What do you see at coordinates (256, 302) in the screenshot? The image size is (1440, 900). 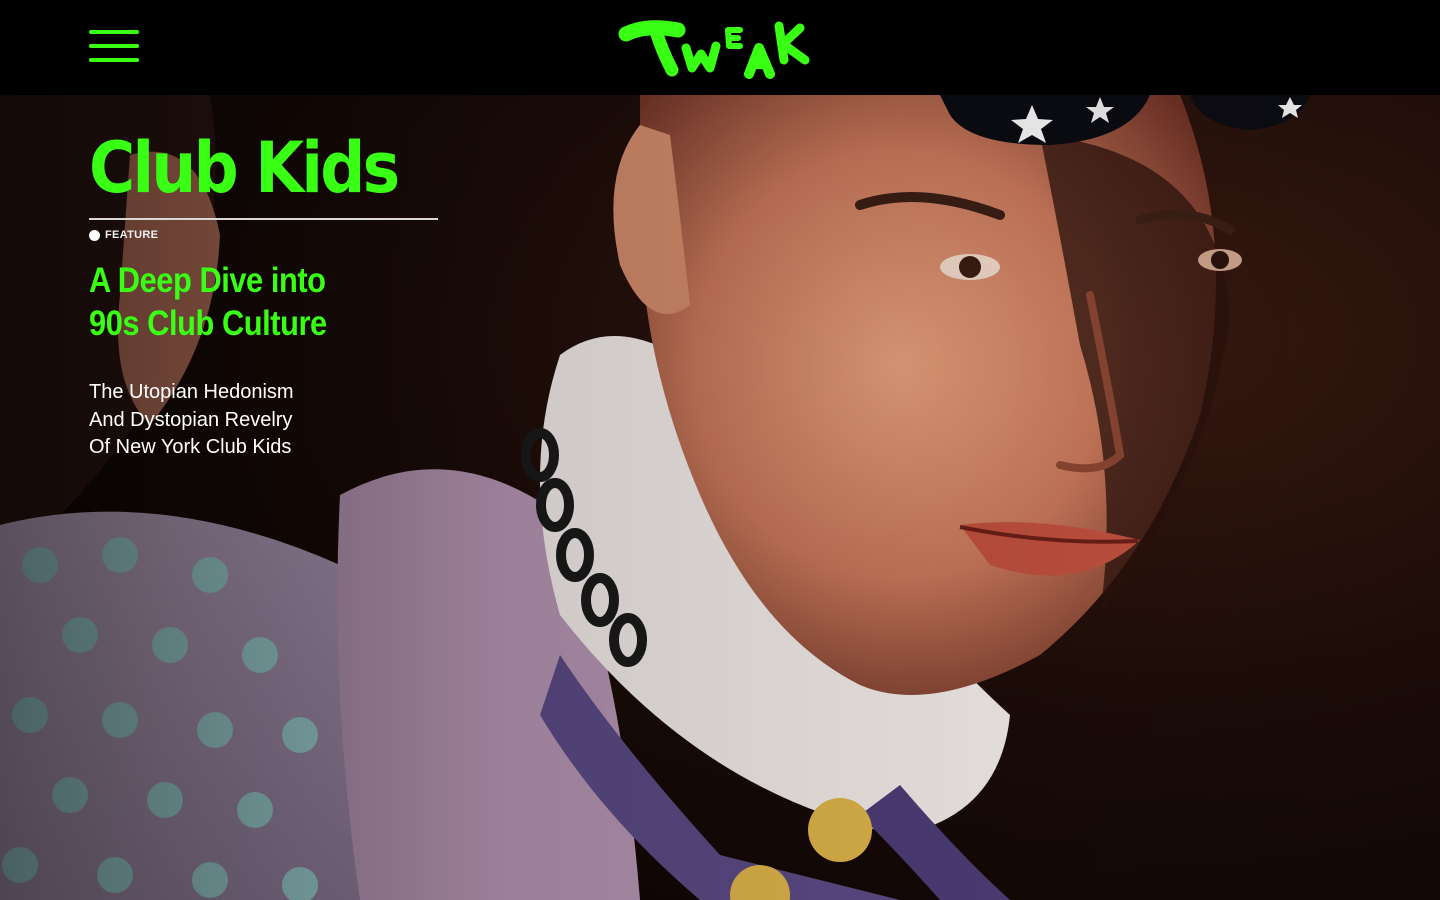 I see `article-headline: A Deep Dive into 90s Club Culture` at bounding box center [256, 302].